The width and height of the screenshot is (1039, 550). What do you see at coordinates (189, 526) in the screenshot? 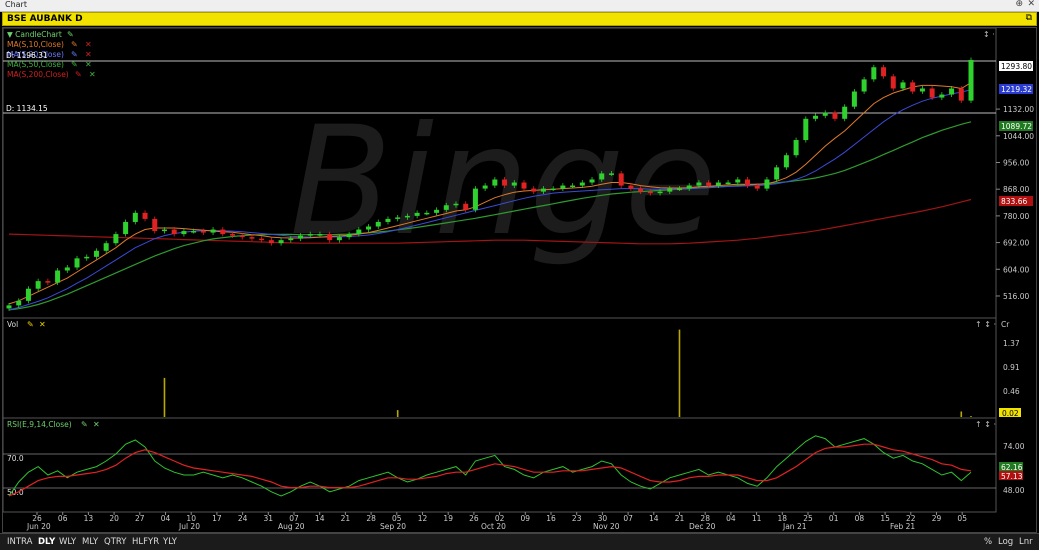
I see `month-label: Jul 20` at bounding box center [189, 526].